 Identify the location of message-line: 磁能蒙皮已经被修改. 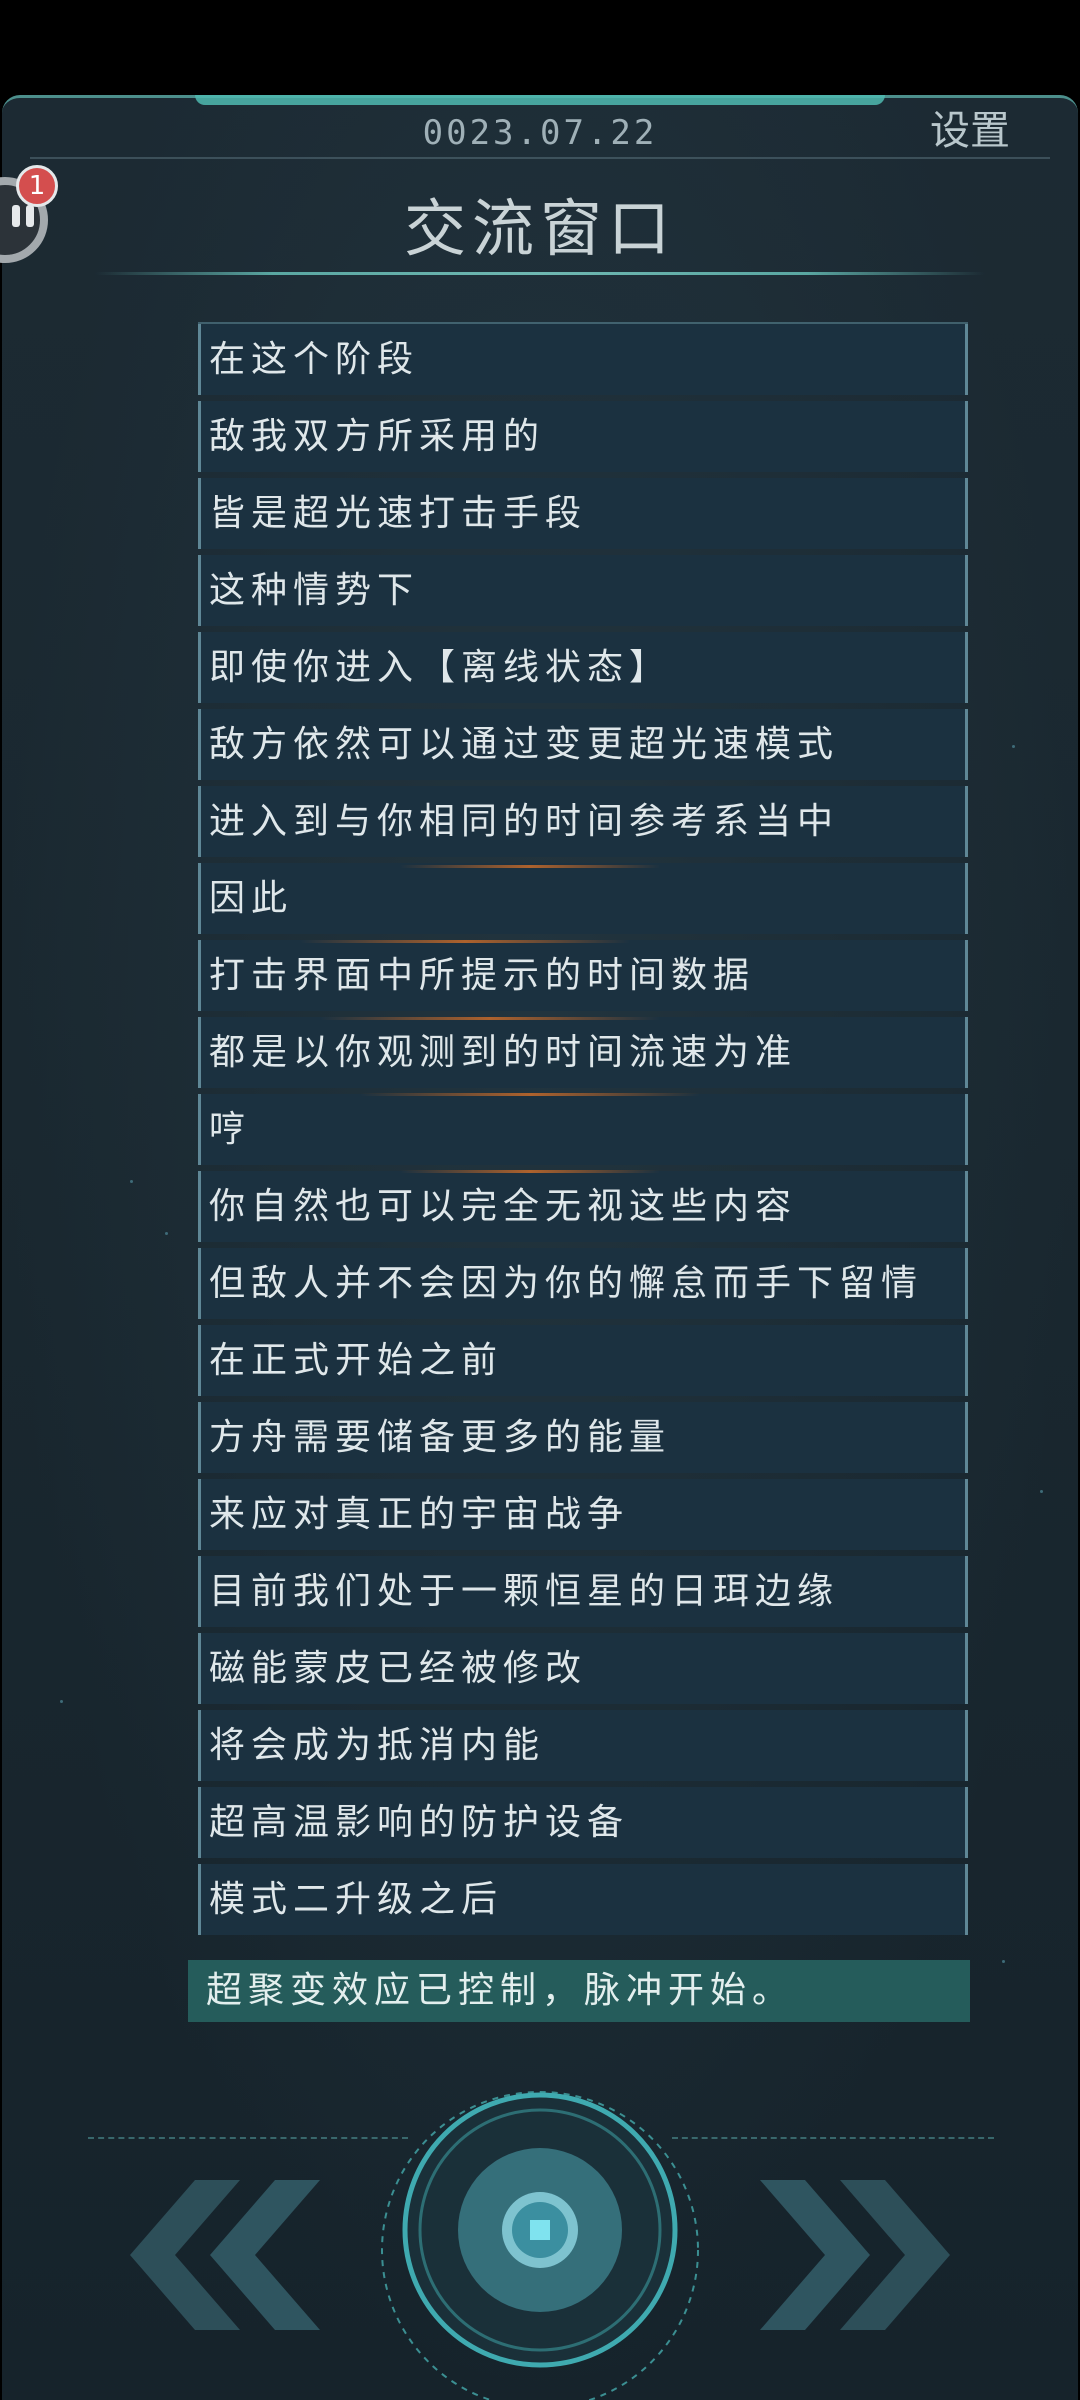
(583, 1668).